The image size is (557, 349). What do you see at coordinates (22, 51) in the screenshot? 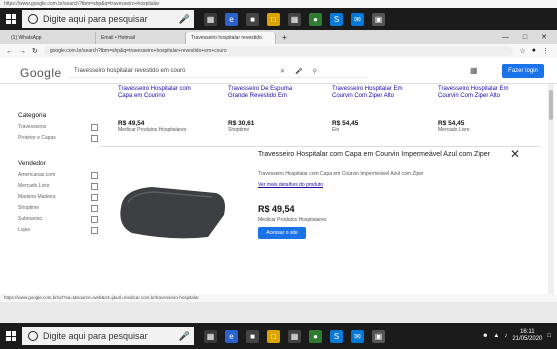
I see `forward-icon: →` at bounding box center [22, 51].